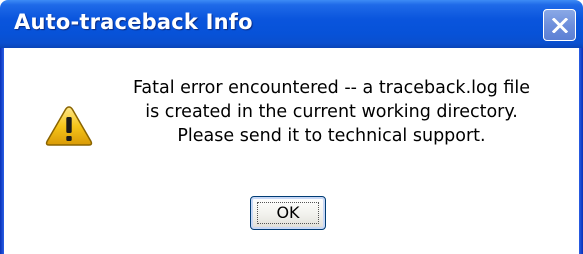  I want to click on close-button, so click(559, 25).